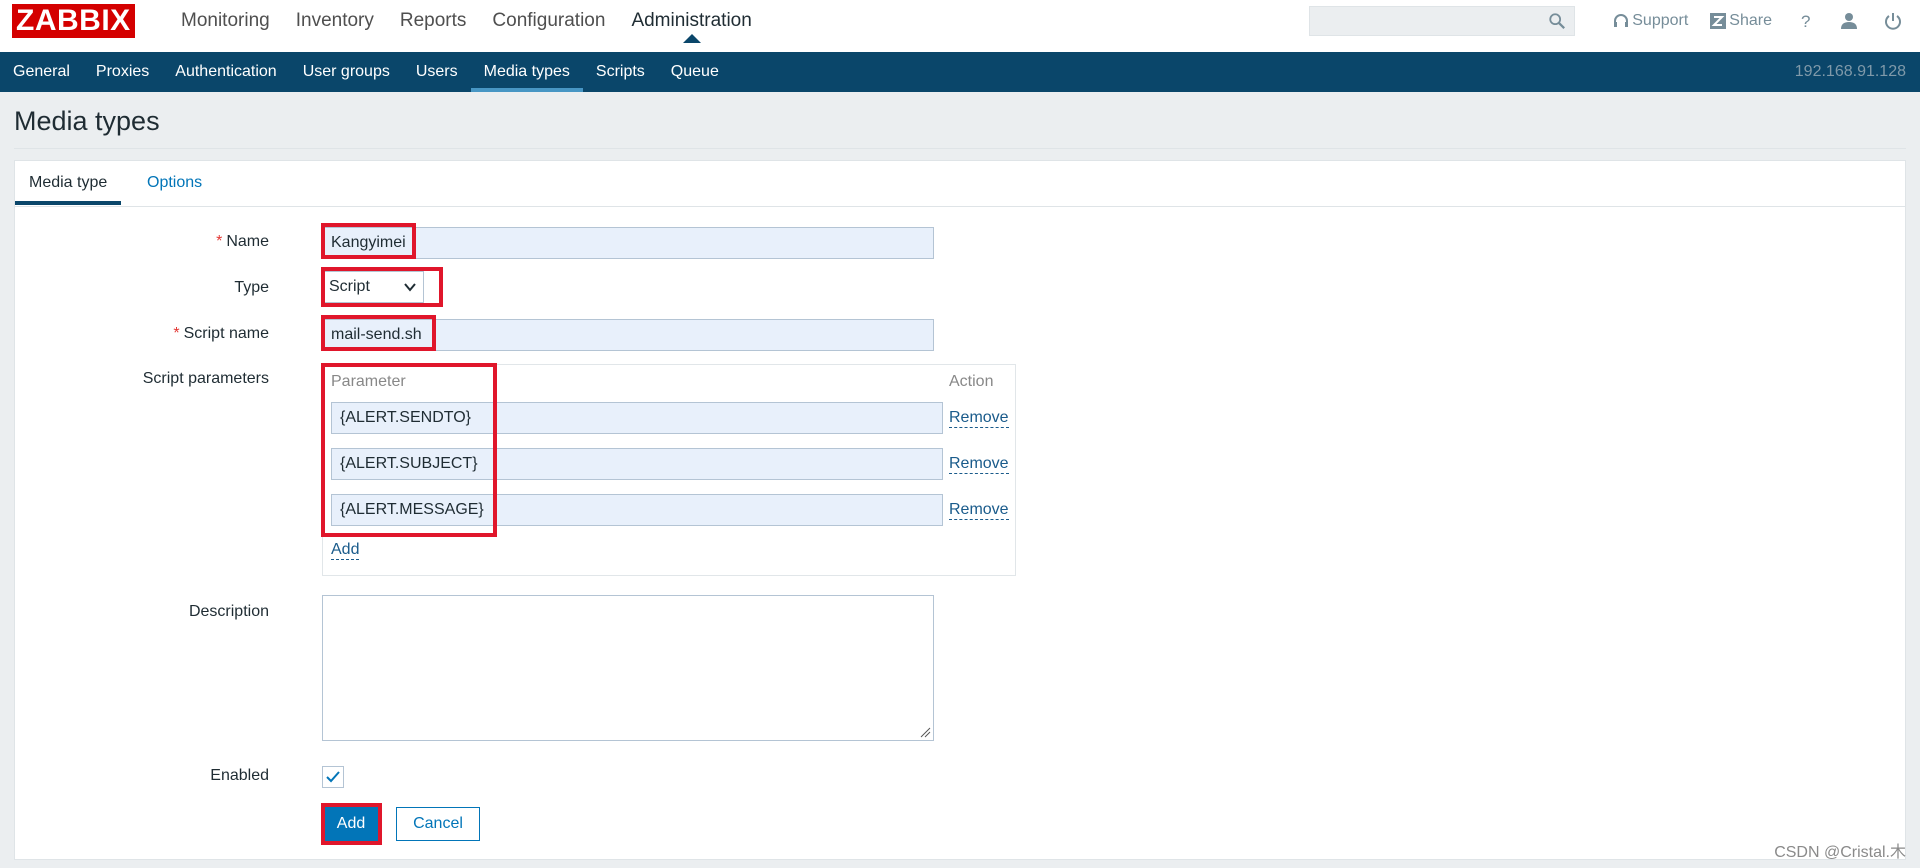 This screenshot has width=1920, height=868. What do you see at coordinates (1660, 20) in the screenshot?
I see `support-label: Support` at bounding box center [1660, 20].